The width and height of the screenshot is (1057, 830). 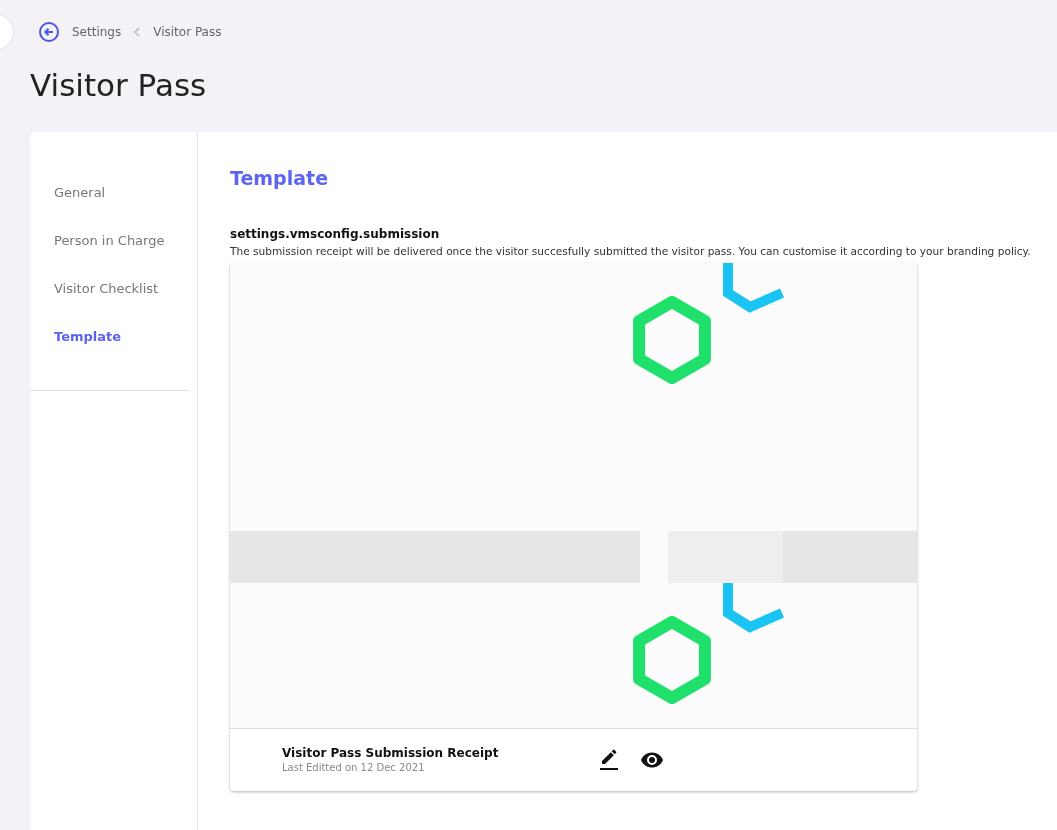 I want to click on sidebar-item: Person in Charge, so click(x=109, y=240).